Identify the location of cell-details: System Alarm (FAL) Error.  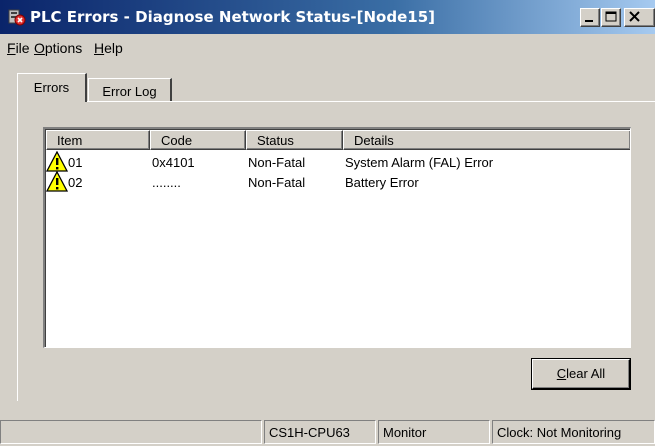
(419, 162).